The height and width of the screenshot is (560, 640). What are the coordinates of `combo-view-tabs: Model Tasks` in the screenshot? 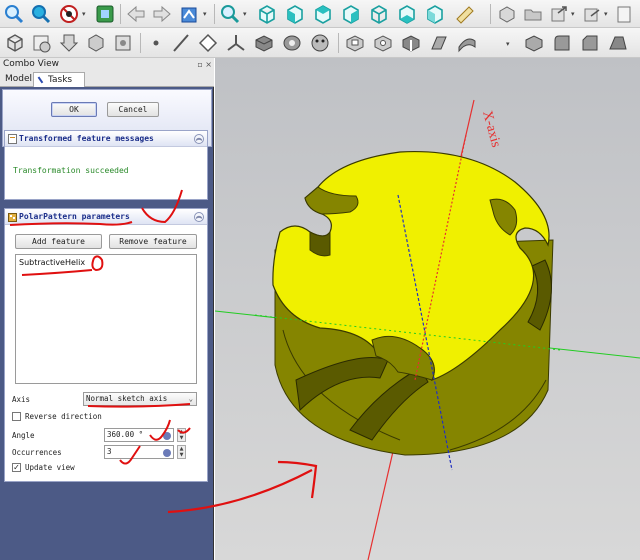 It's located at (107, 79).